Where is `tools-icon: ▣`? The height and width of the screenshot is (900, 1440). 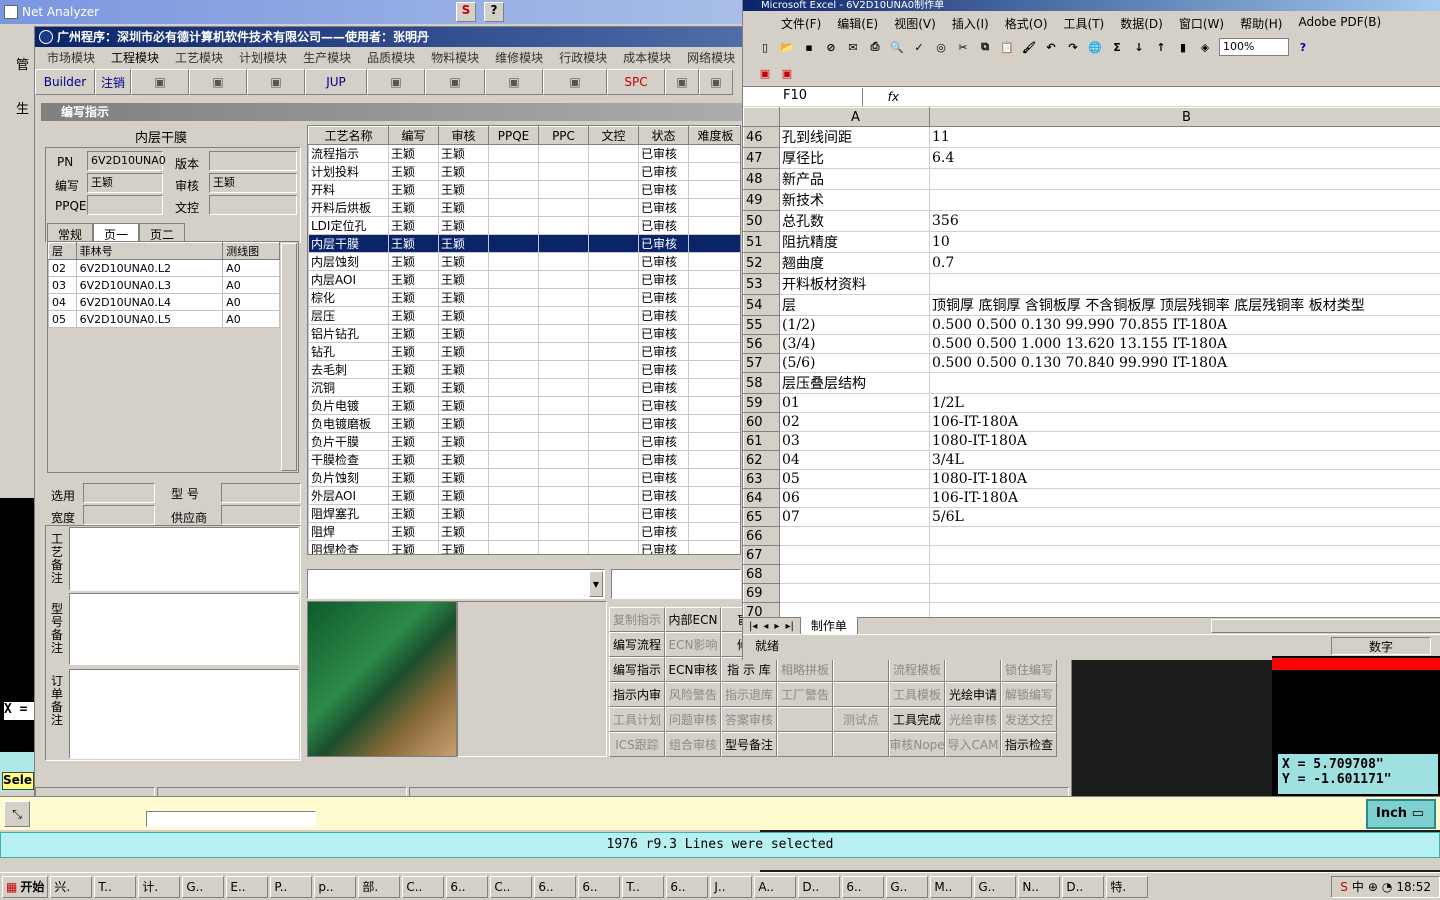 tools-icon: ▣ is located at coordinates (514, 82).